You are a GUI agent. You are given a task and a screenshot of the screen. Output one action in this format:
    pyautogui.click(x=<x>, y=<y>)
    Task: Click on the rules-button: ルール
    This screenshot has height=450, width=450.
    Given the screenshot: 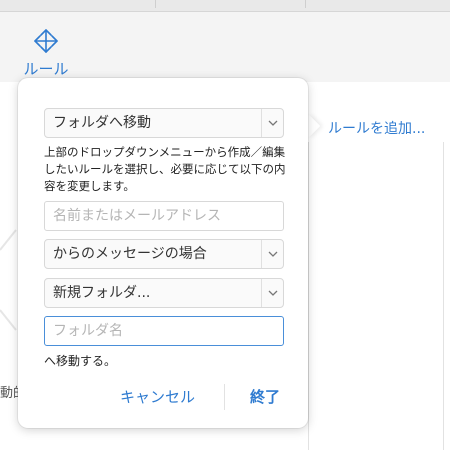 What is the action you would take?
    pyautogui.click(x=46, y=52)
    